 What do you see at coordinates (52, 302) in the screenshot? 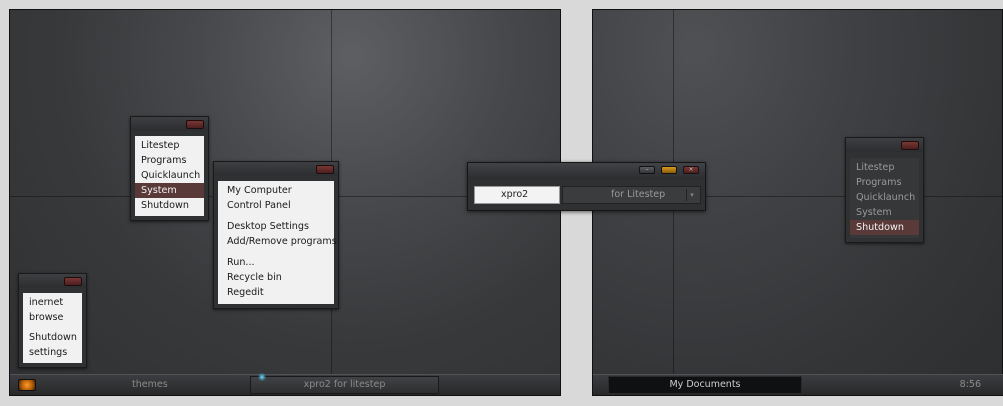
I see `menu-item-internet: inernet` at bounding box center [52, 302].